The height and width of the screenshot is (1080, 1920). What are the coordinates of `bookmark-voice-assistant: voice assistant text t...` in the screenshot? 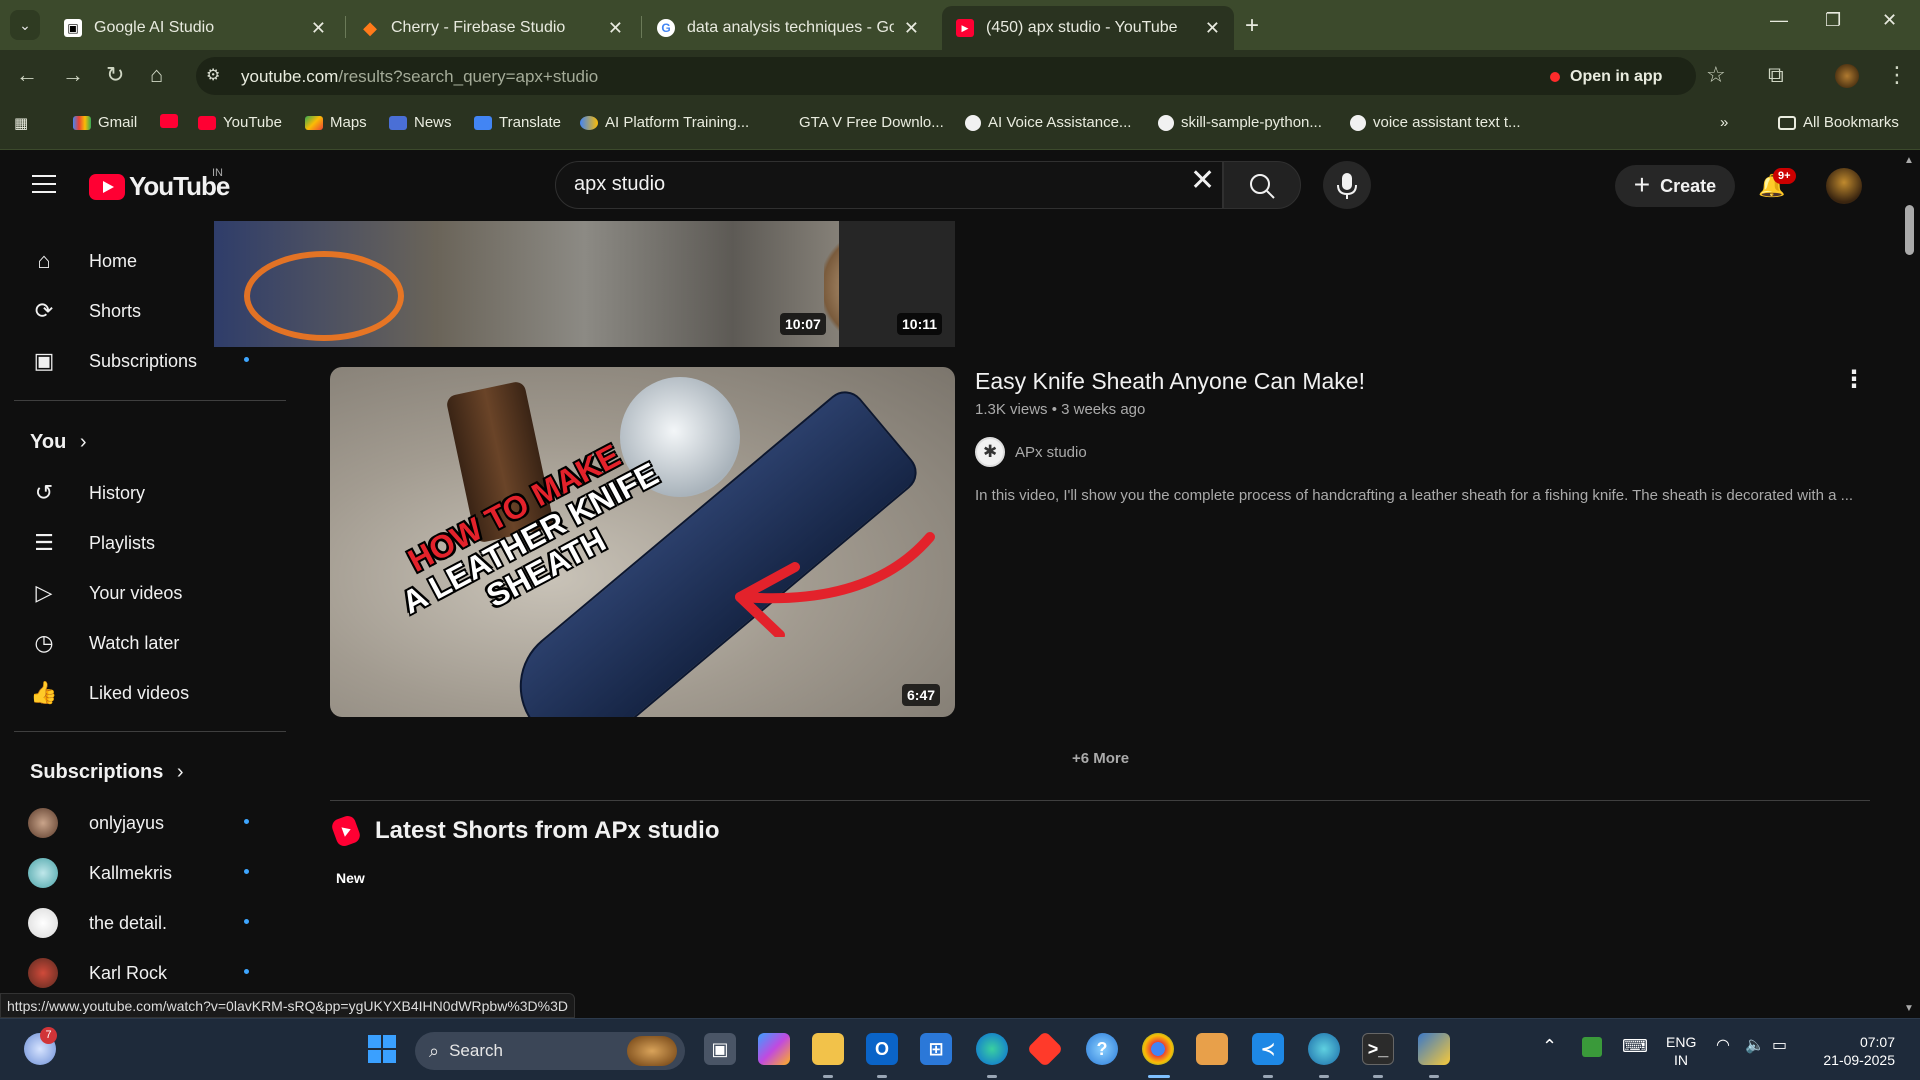 It's located at (1435, 122).